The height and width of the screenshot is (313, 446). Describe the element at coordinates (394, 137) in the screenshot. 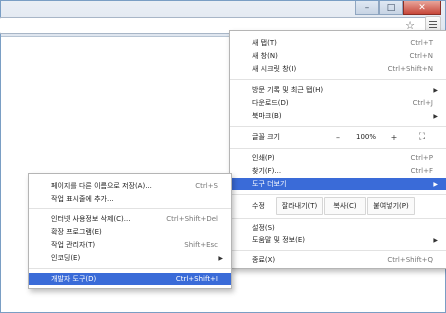

I see `zoom-in-button: +` at that location.